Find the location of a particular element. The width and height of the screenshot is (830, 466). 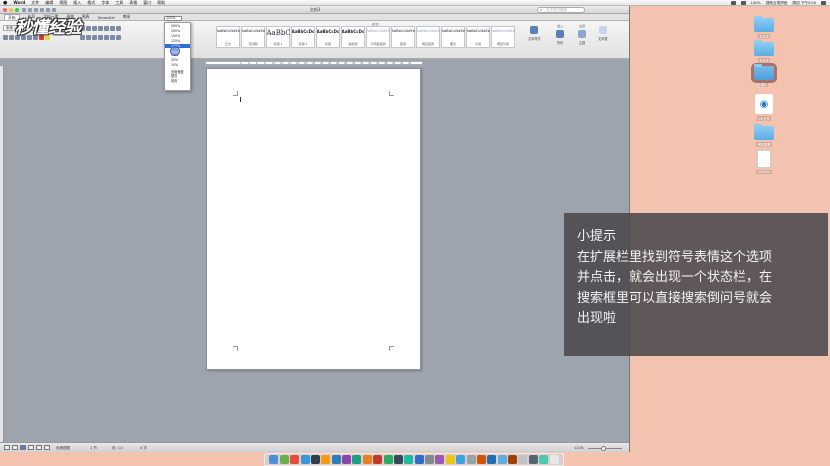

indent-icon is located at coordinates (106, 28).